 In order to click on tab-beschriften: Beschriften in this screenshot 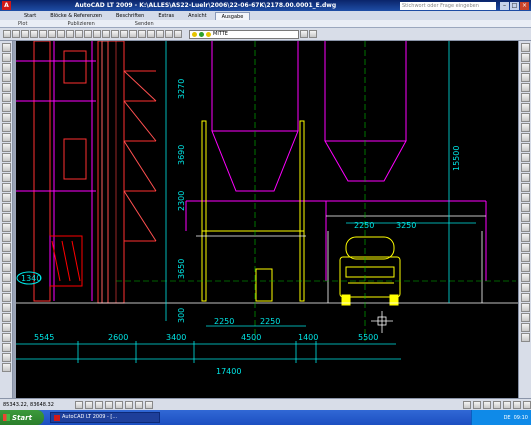, I will do `click(130, 16)`.